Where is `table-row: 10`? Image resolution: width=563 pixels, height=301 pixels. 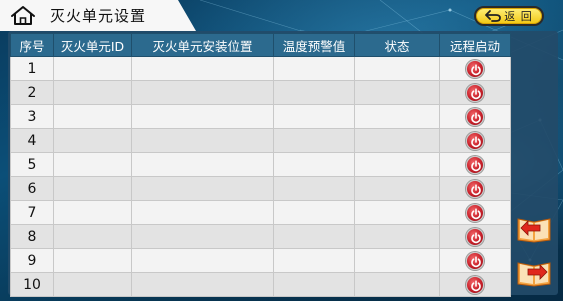
table-row: 10 is located at coordinates (260, 284).